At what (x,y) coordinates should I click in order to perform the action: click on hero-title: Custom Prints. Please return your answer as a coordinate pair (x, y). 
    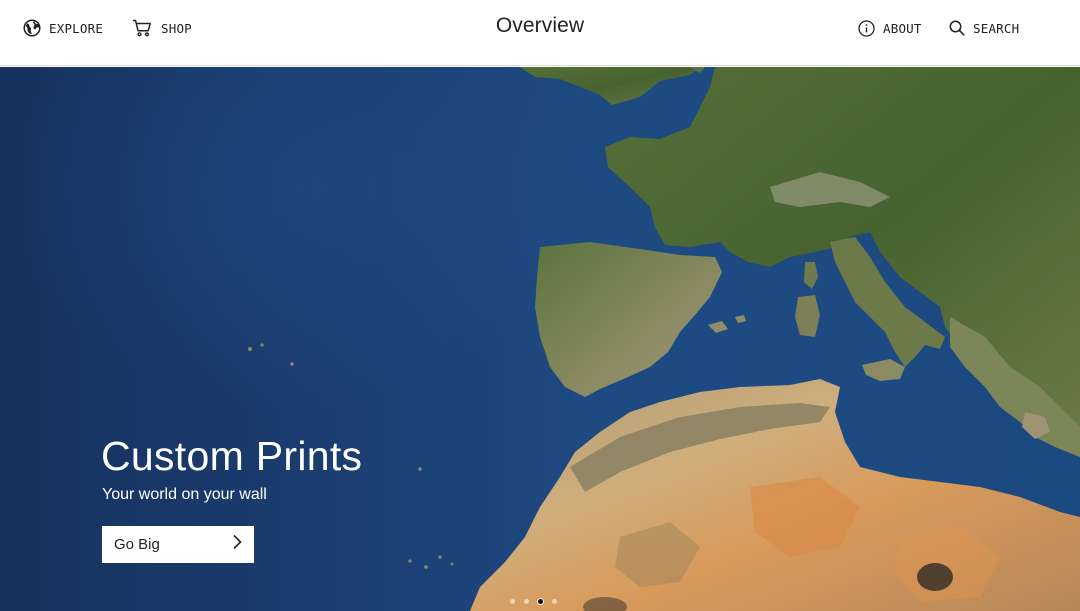
    Looking at the image, I should click on (232, 456).